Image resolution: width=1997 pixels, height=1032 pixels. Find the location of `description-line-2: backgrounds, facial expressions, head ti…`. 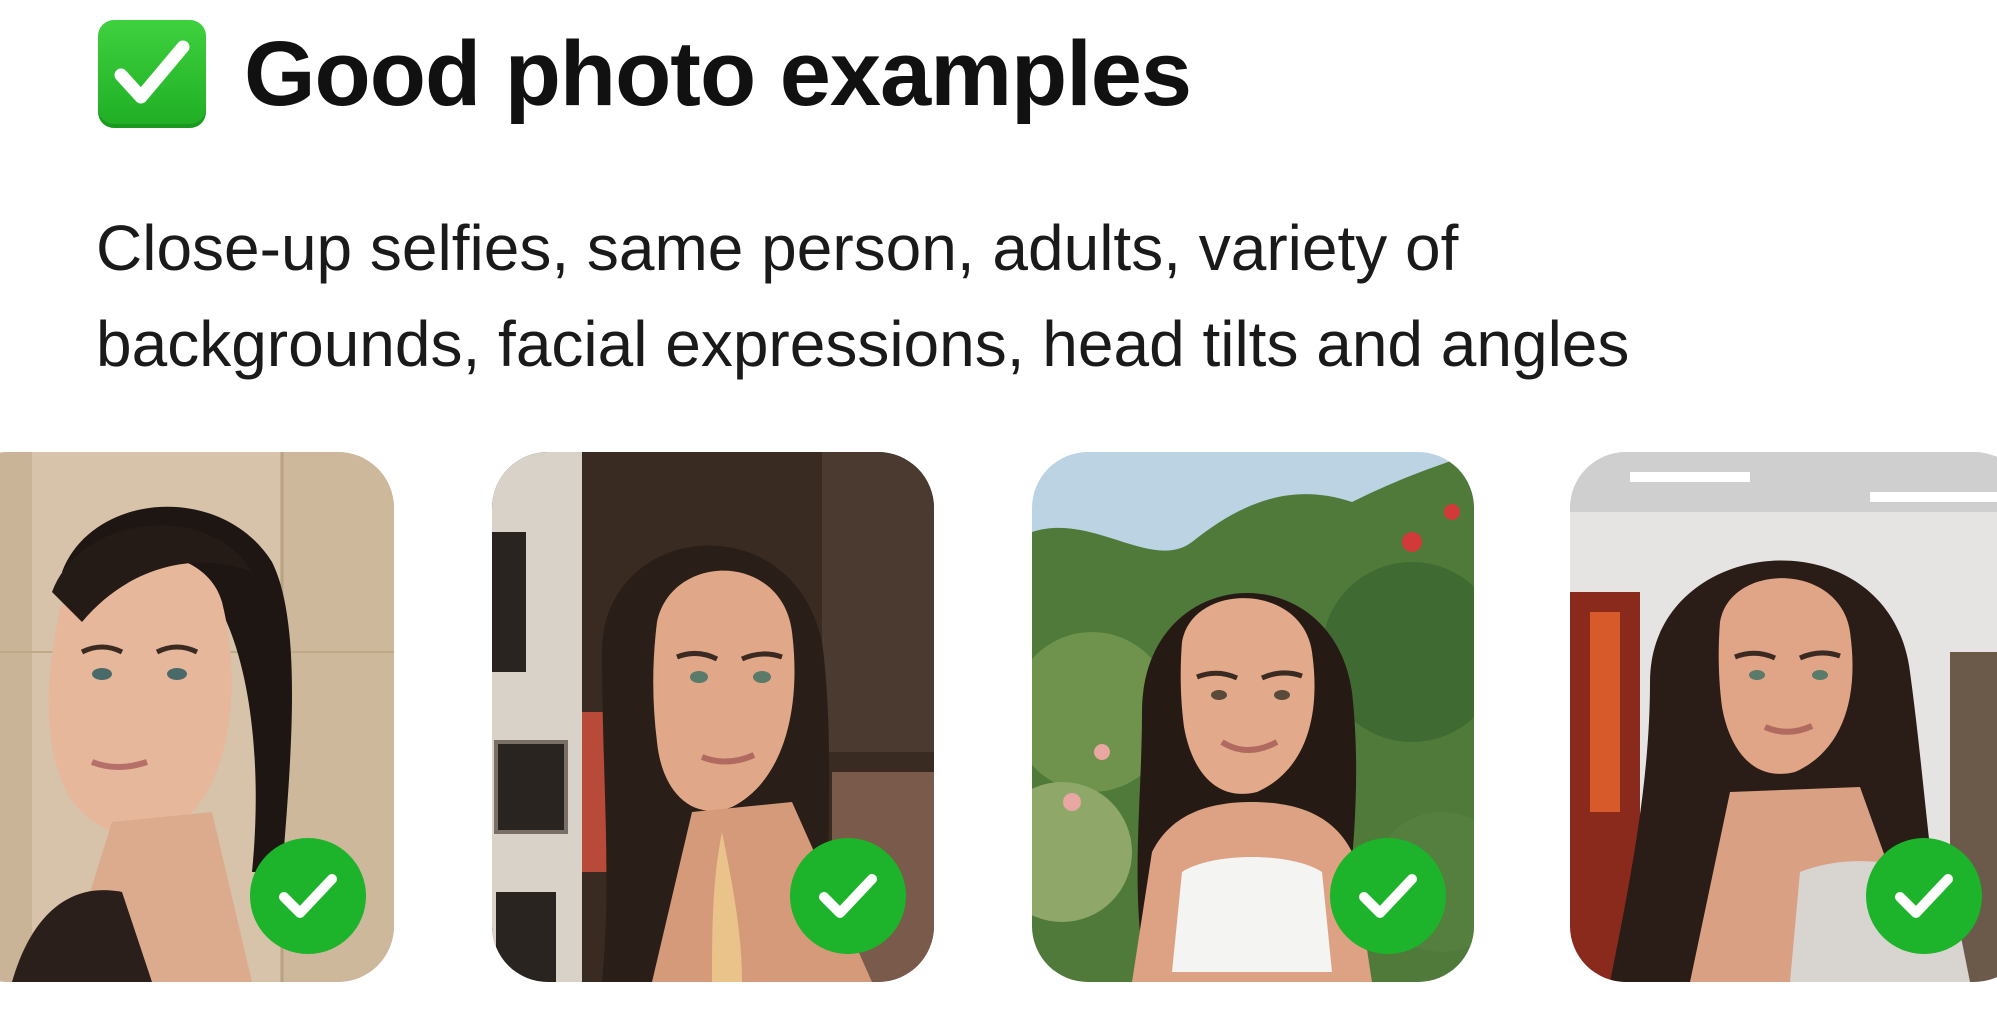

description-line-2: backgrounds, facial expressions, head ti… is located at coordinates (863, 344).